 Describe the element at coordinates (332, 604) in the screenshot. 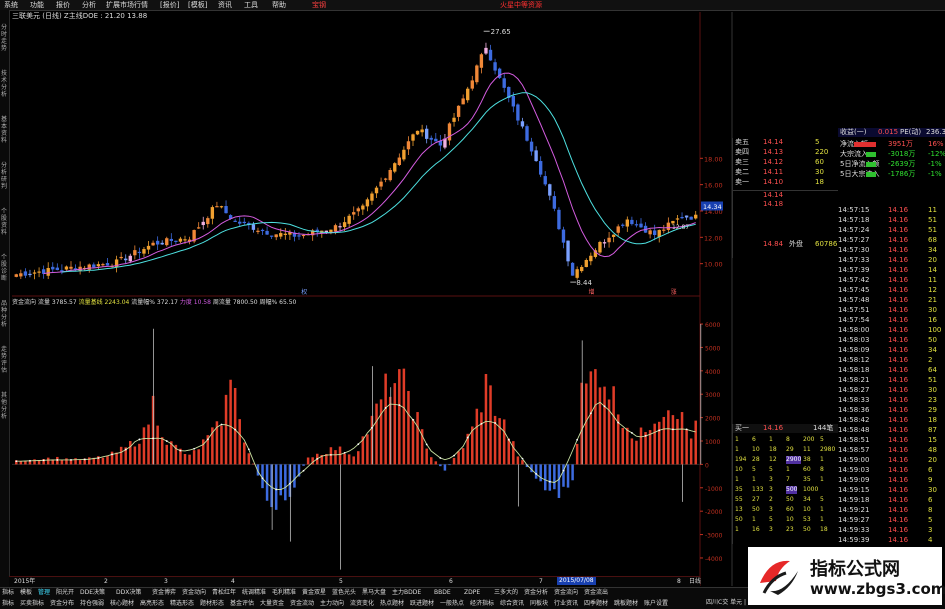

I see `bottom-tab2-11: 主力动向` at that location.